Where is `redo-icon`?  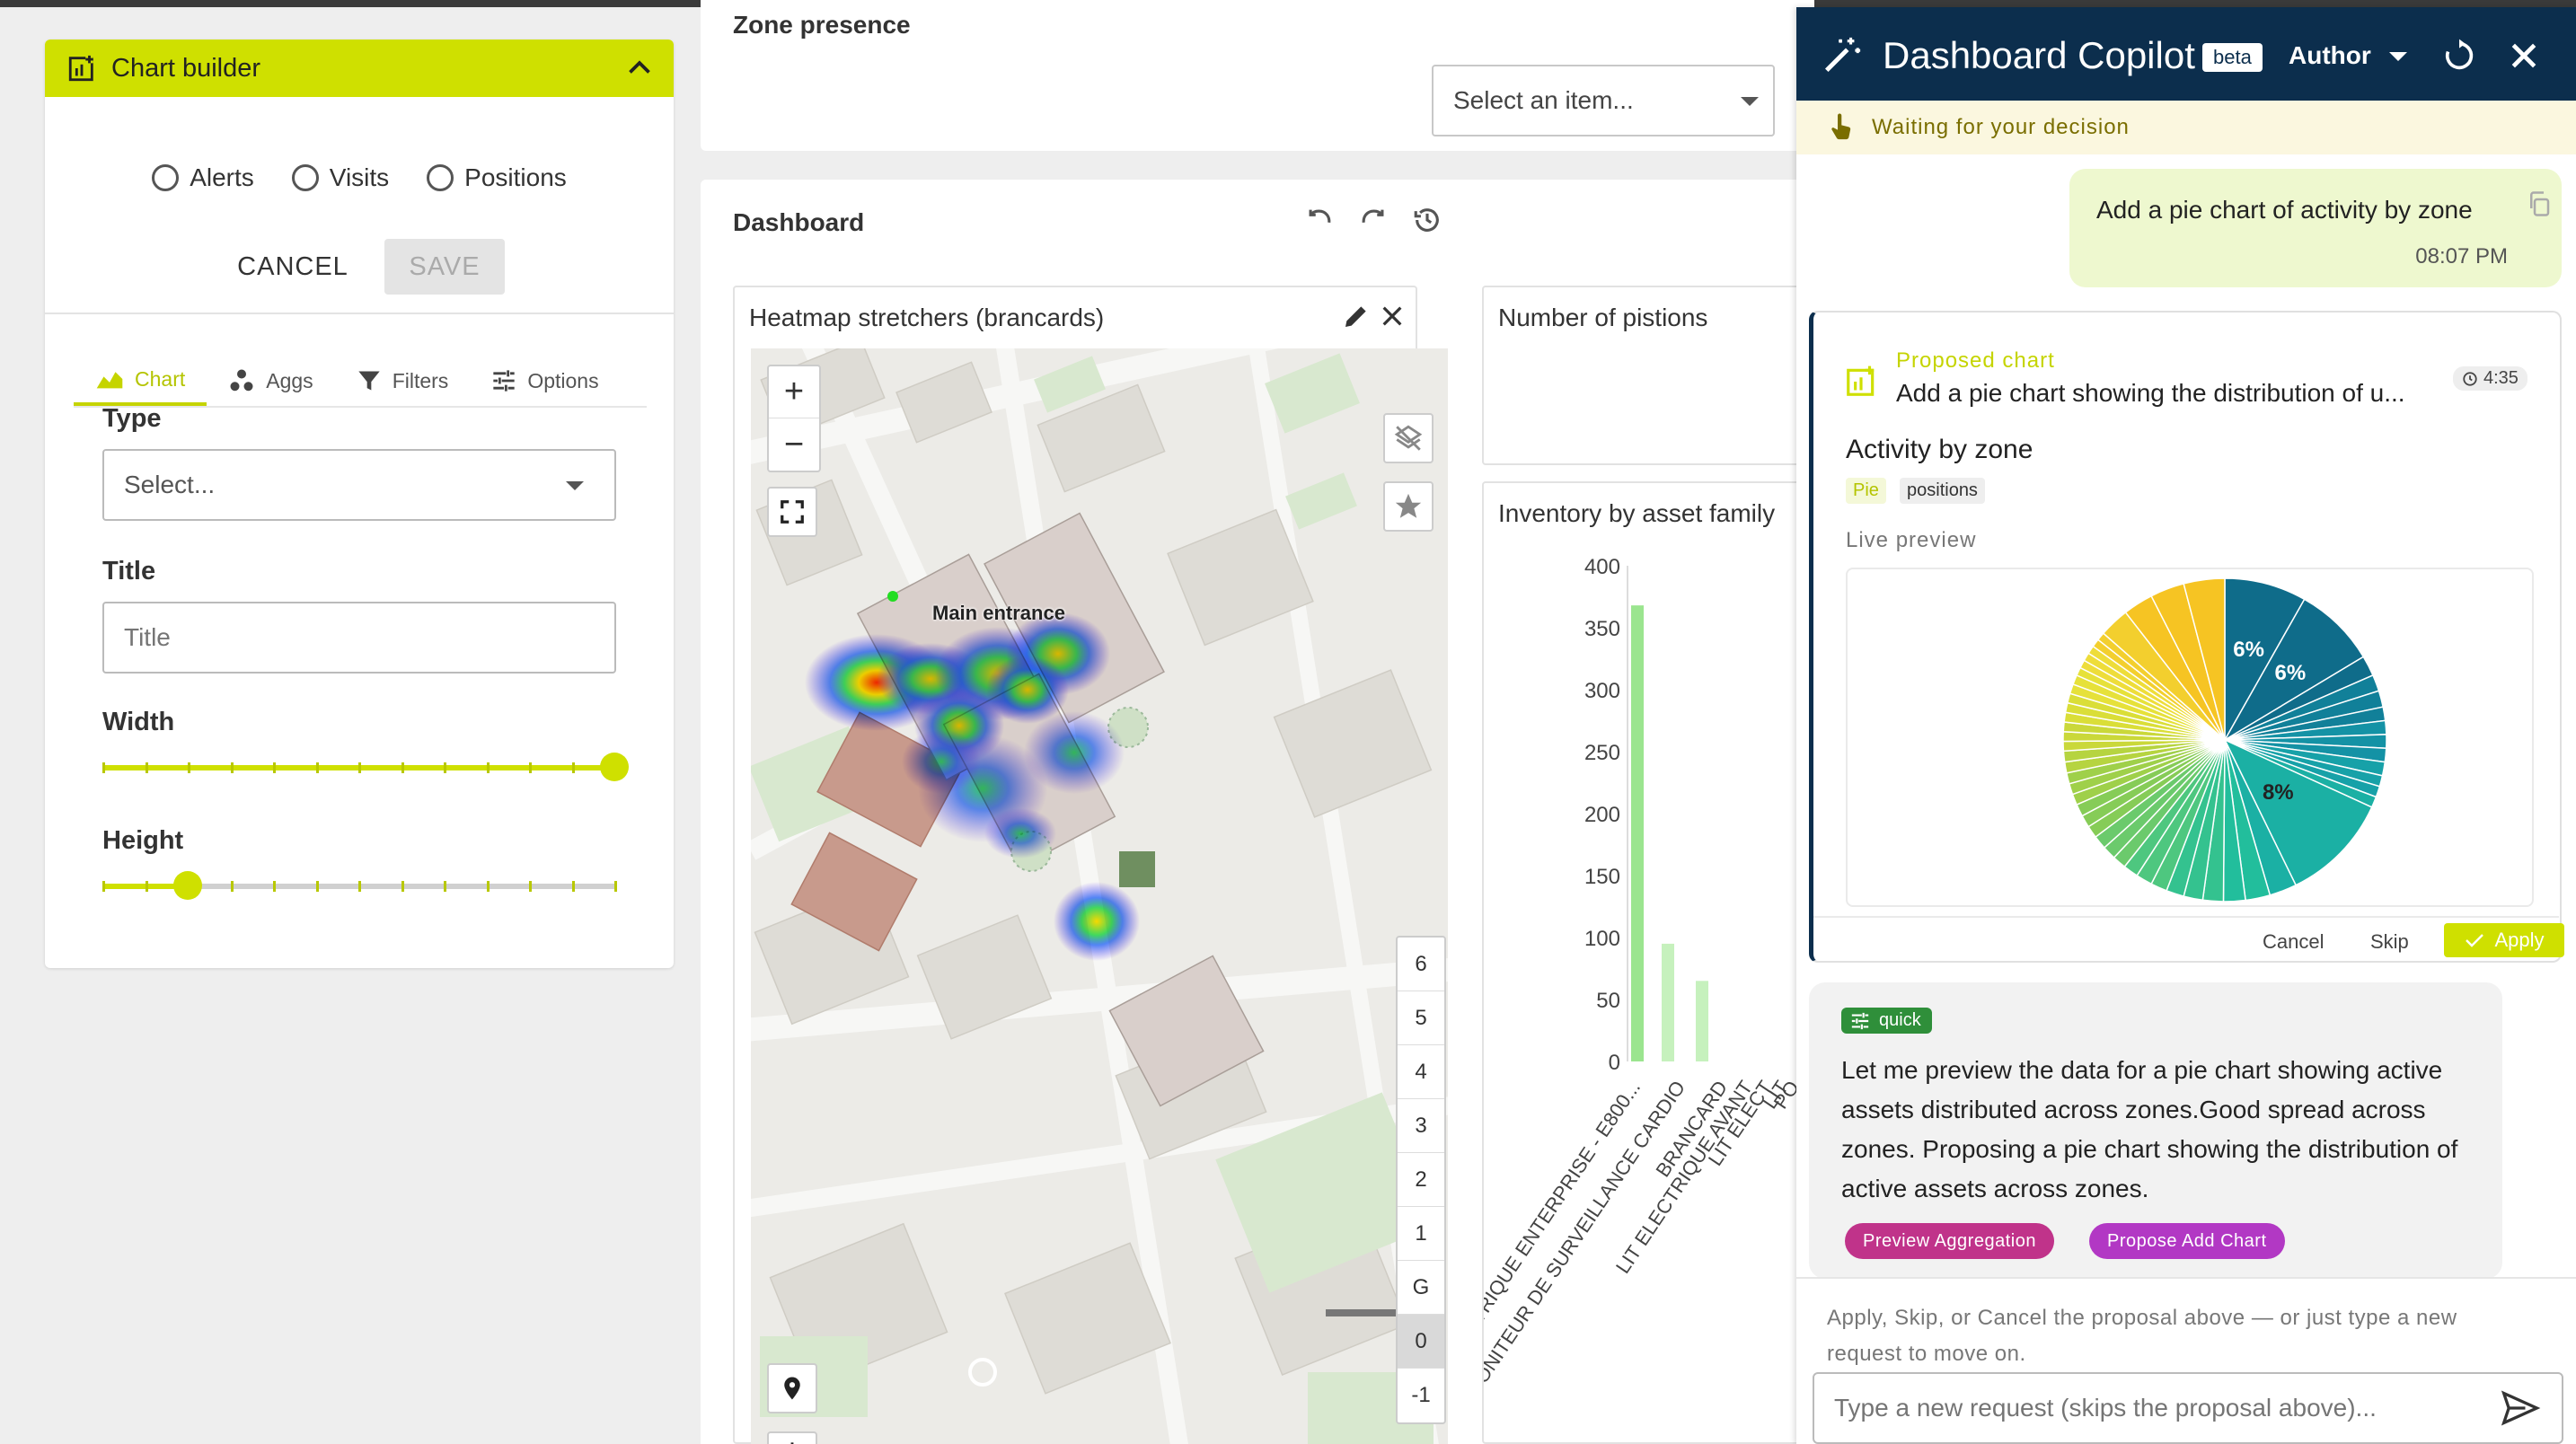 redo-icon is located at coordinates (1373, 220).